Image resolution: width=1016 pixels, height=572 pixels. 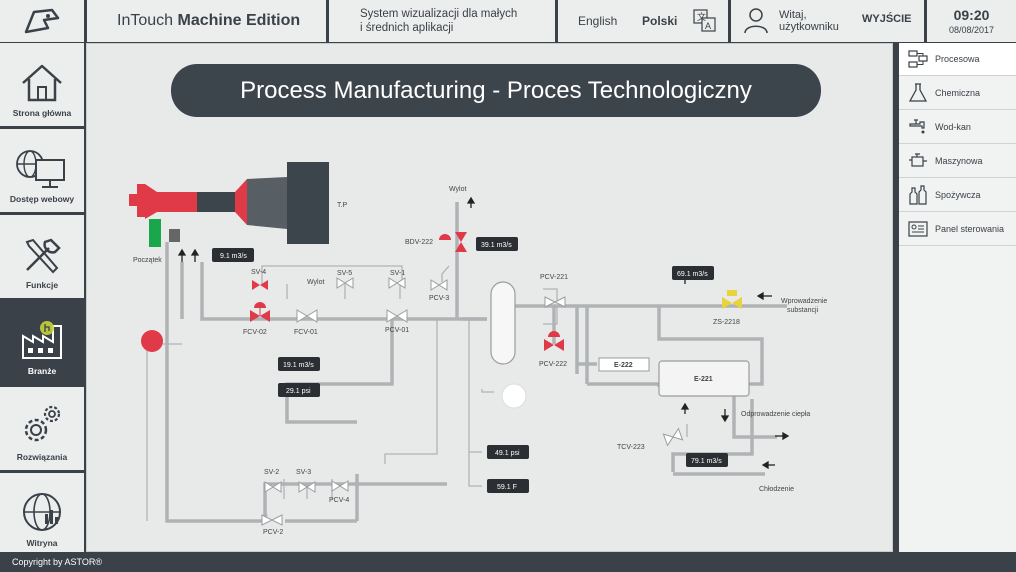 What do you see at coordinates (229, 204) in the screenshot?
I see `turbine` at bounding box center [229, 204].